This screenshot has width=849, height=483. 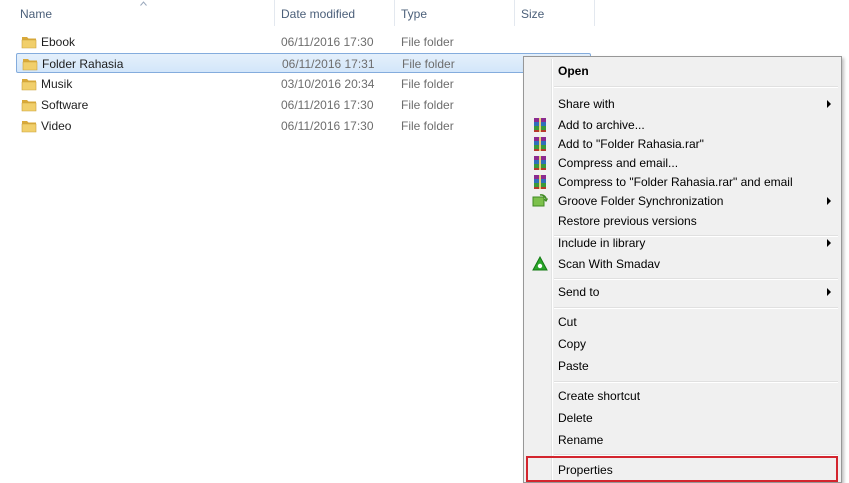 What do you see at coordinates (575, 418) in the screenshot?
I see `menu-item-delete-label: Delete` at bounding box center [575, 418].